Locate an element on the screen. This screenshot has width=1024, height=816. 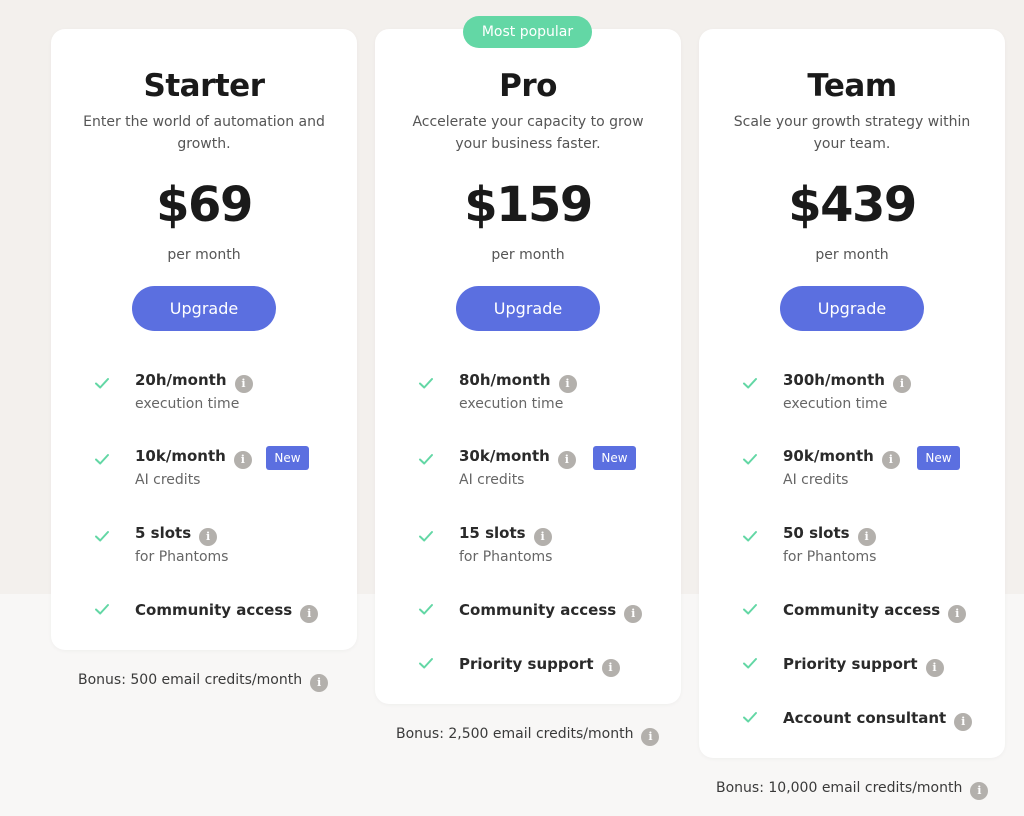
feature-title: Account consultant is located at coordinates (865, 718).